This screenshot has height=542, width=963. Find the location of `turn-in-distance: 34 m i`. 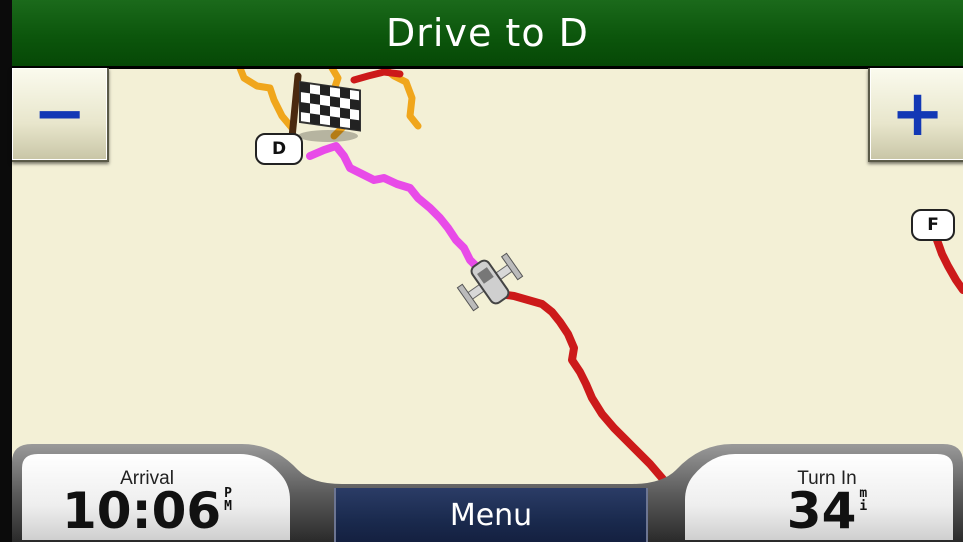

turn-in-distance: 34 m i is located at coordinates (827, 511).